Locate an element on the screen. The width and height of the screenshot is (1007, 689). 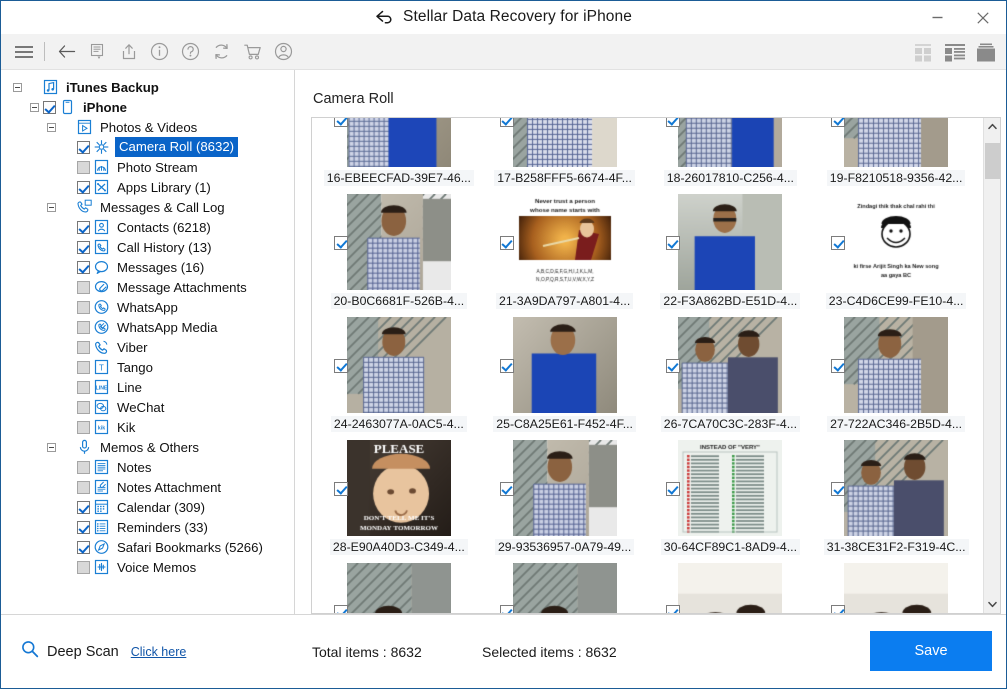
sidebar-item-memos-others: Memos & Others is located at coordinates (147, 447).